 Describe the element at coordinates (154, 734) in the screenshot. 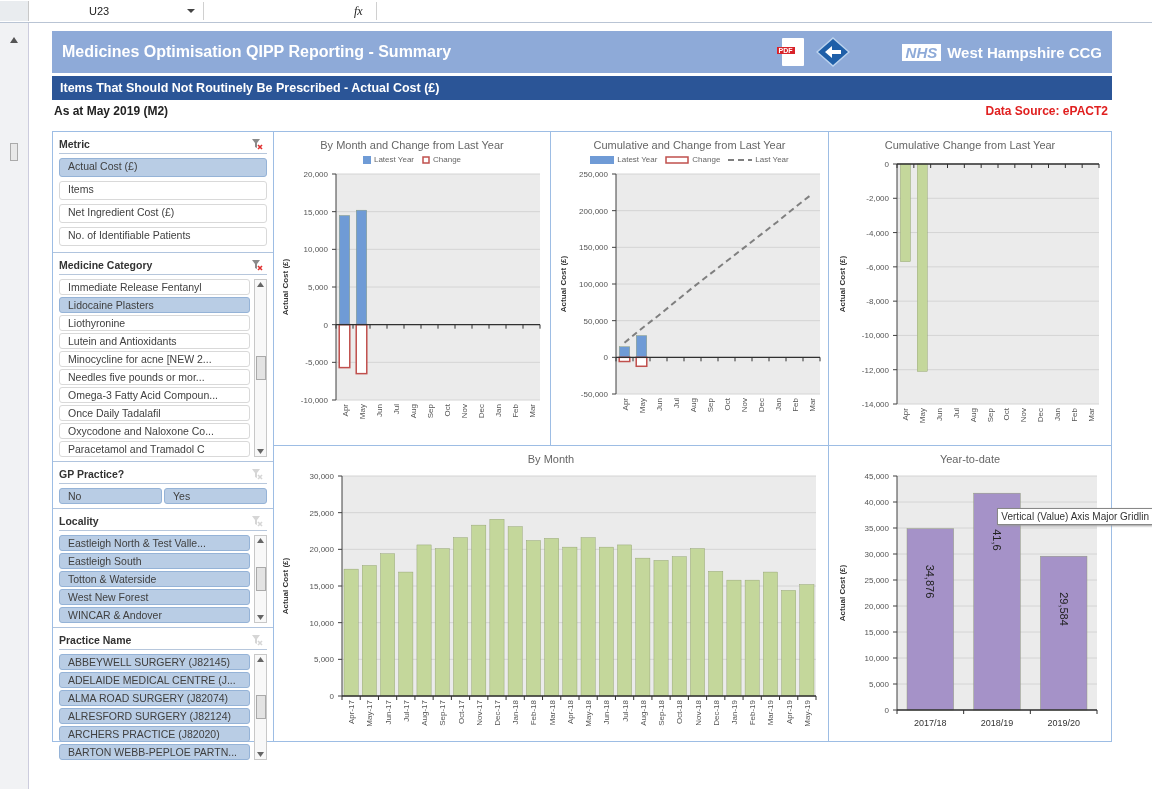

I see `slicer-item: ARCHERS PRACTICE (J82020)` at that location.